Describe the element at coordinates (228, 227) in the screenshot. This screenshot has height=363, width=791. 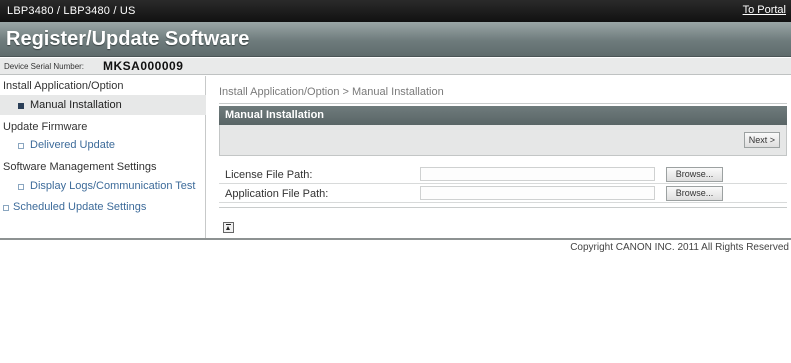
I see `page-top-icon` at that location.